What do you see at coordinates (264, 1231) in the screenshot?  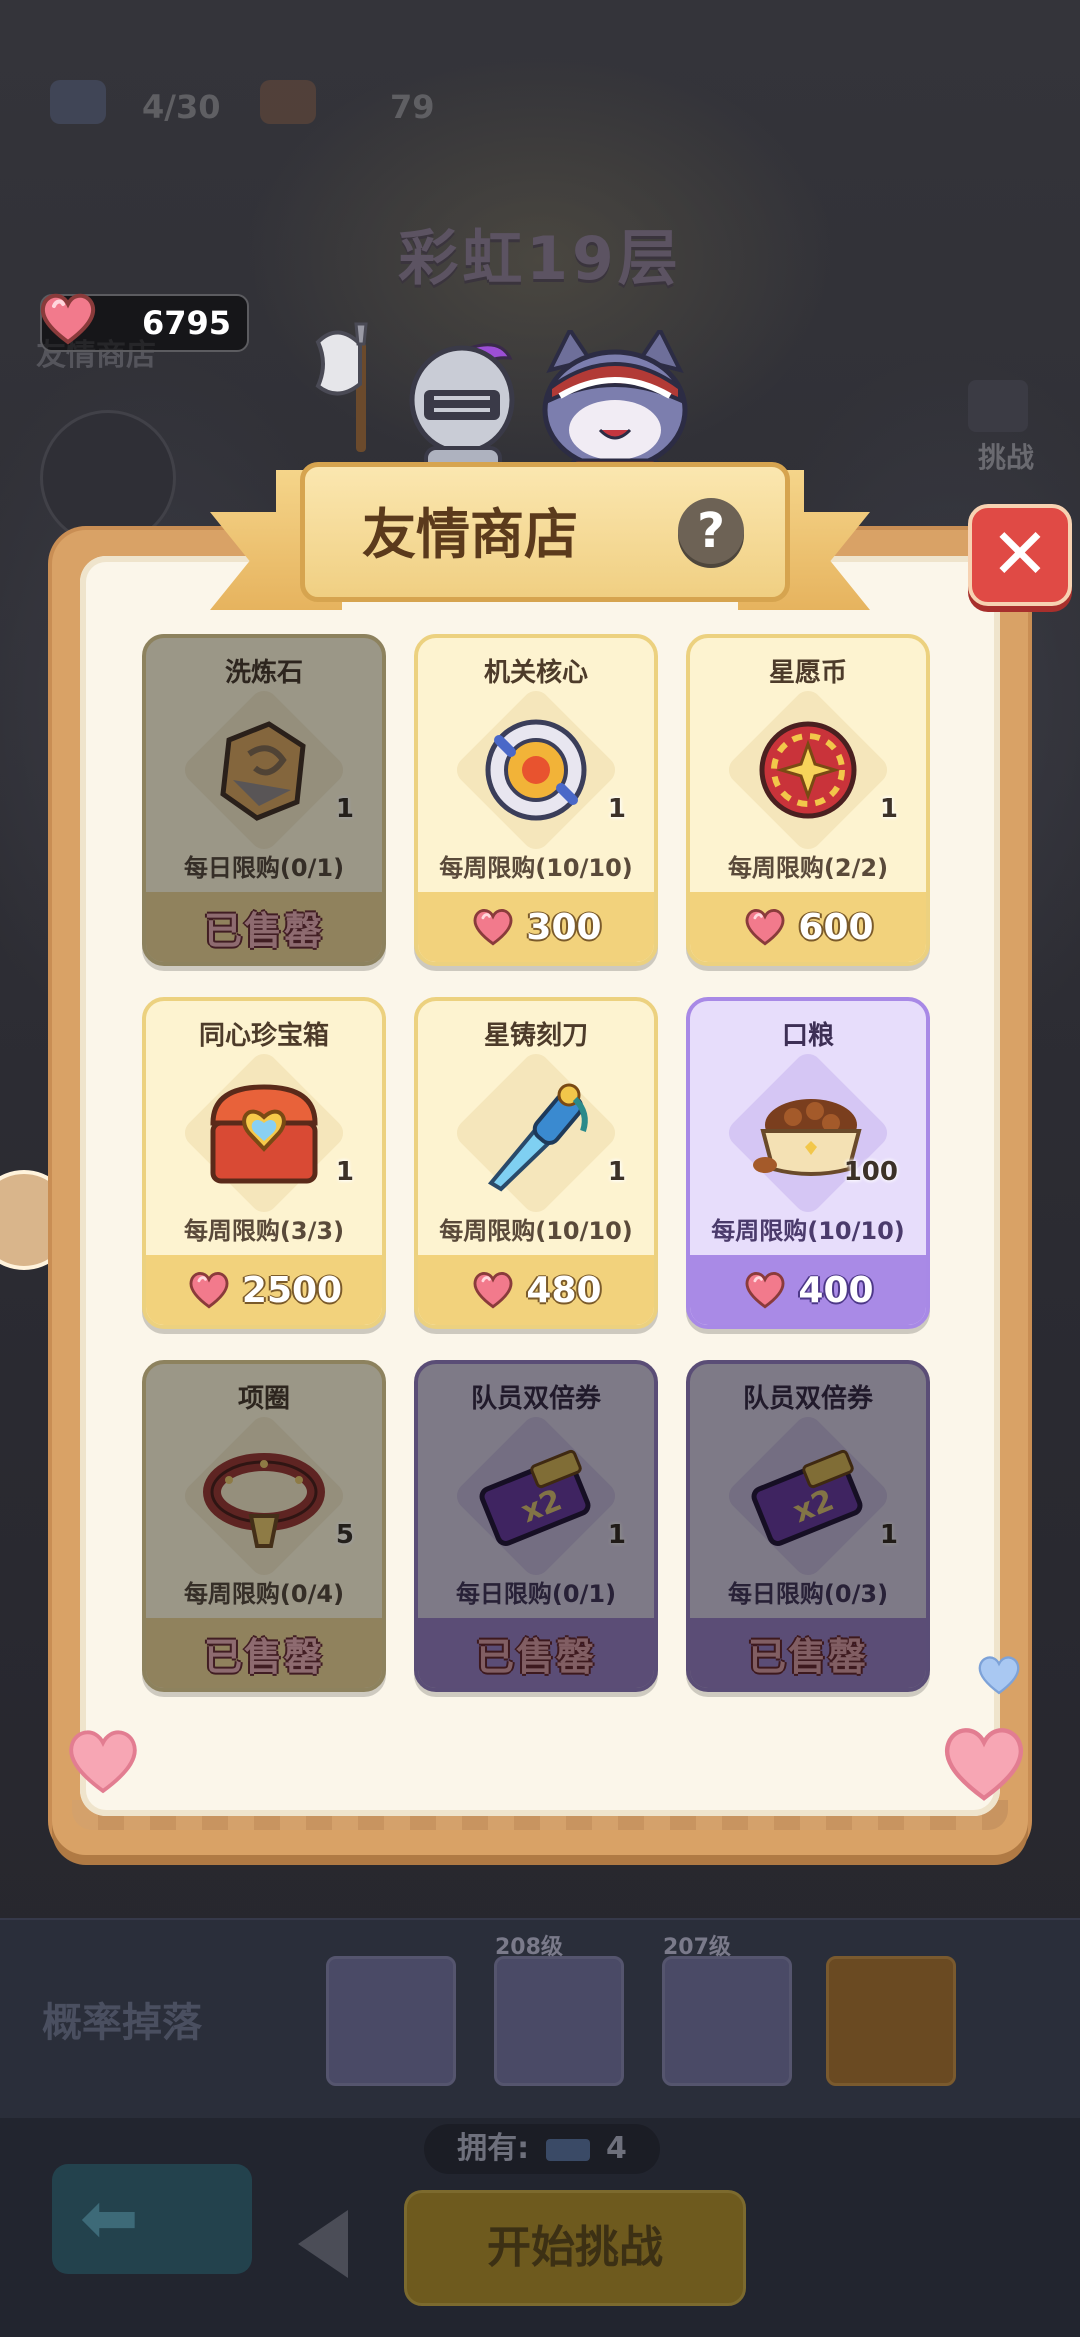 I see `purchase-limit: 每周限购(3/3)` at bounding box center [264, 1231].